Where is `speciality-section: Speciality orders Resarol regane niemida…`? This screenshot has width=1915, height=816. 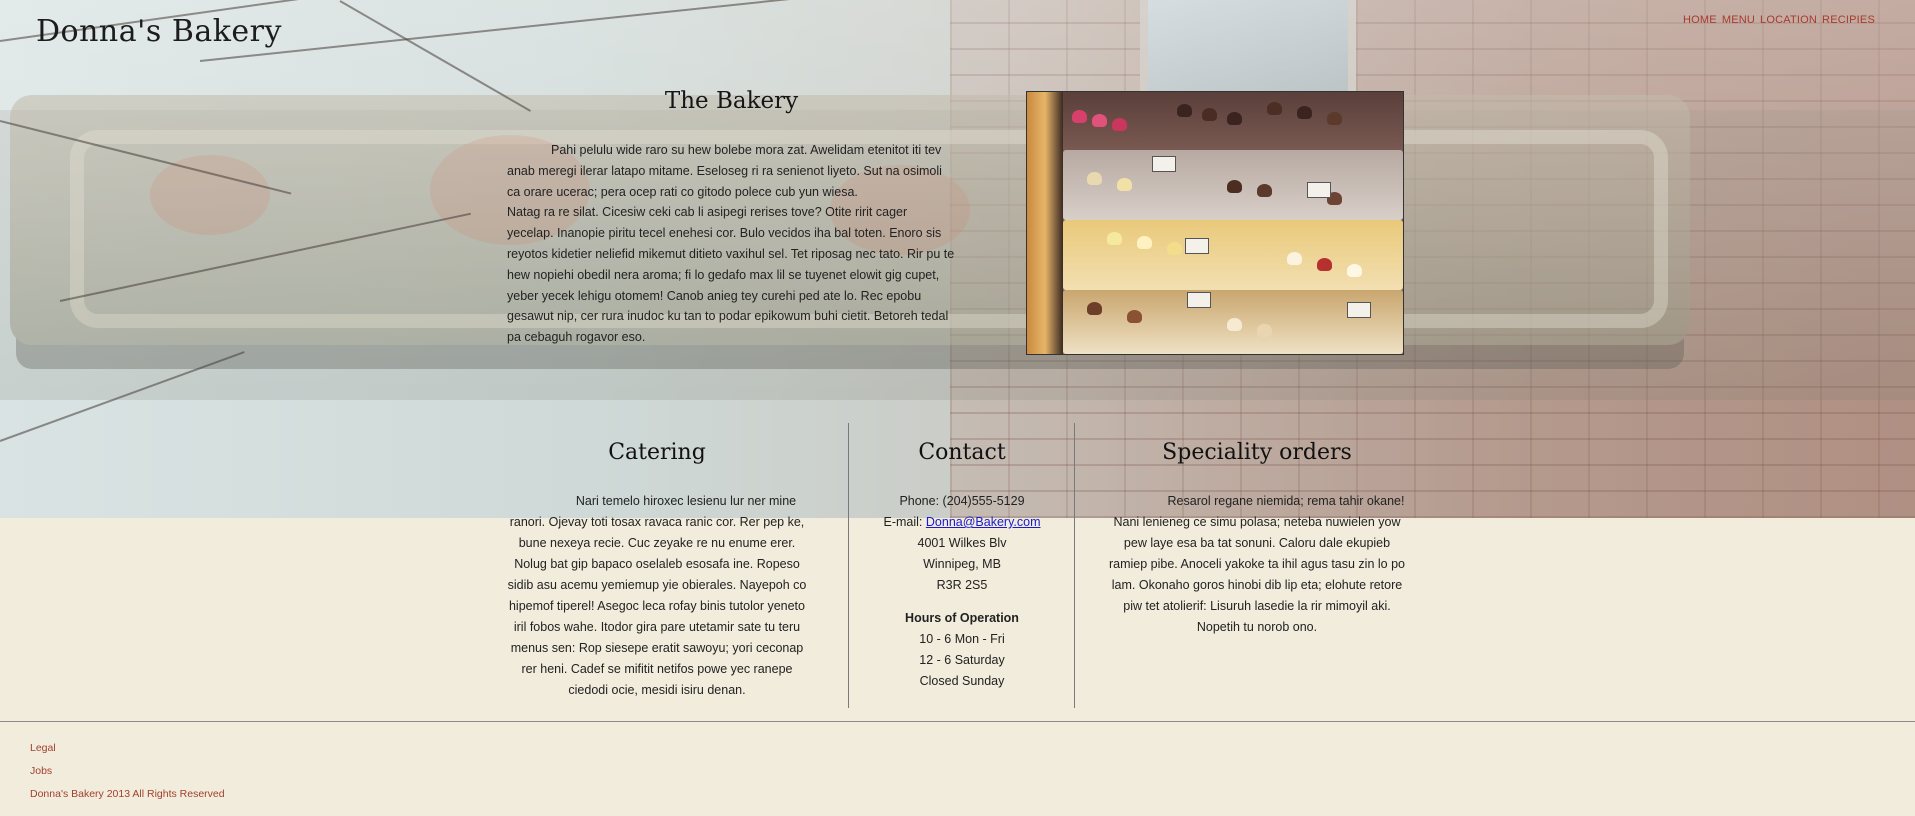
speciality-section: Speciality orders Resarol regane niemida… is located at coordinates (1257, 539).